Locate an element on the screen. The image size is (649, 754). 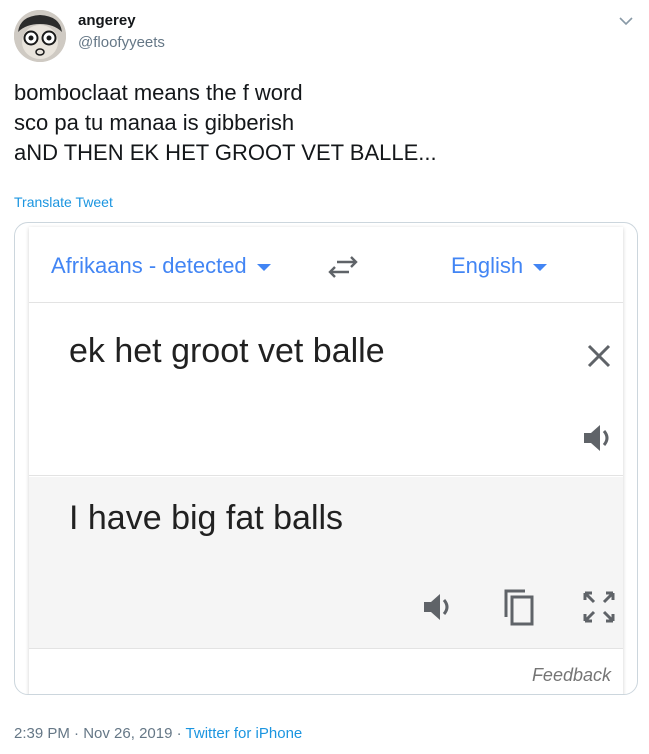
swap-languages-icon is located at coordinates (343, 267).